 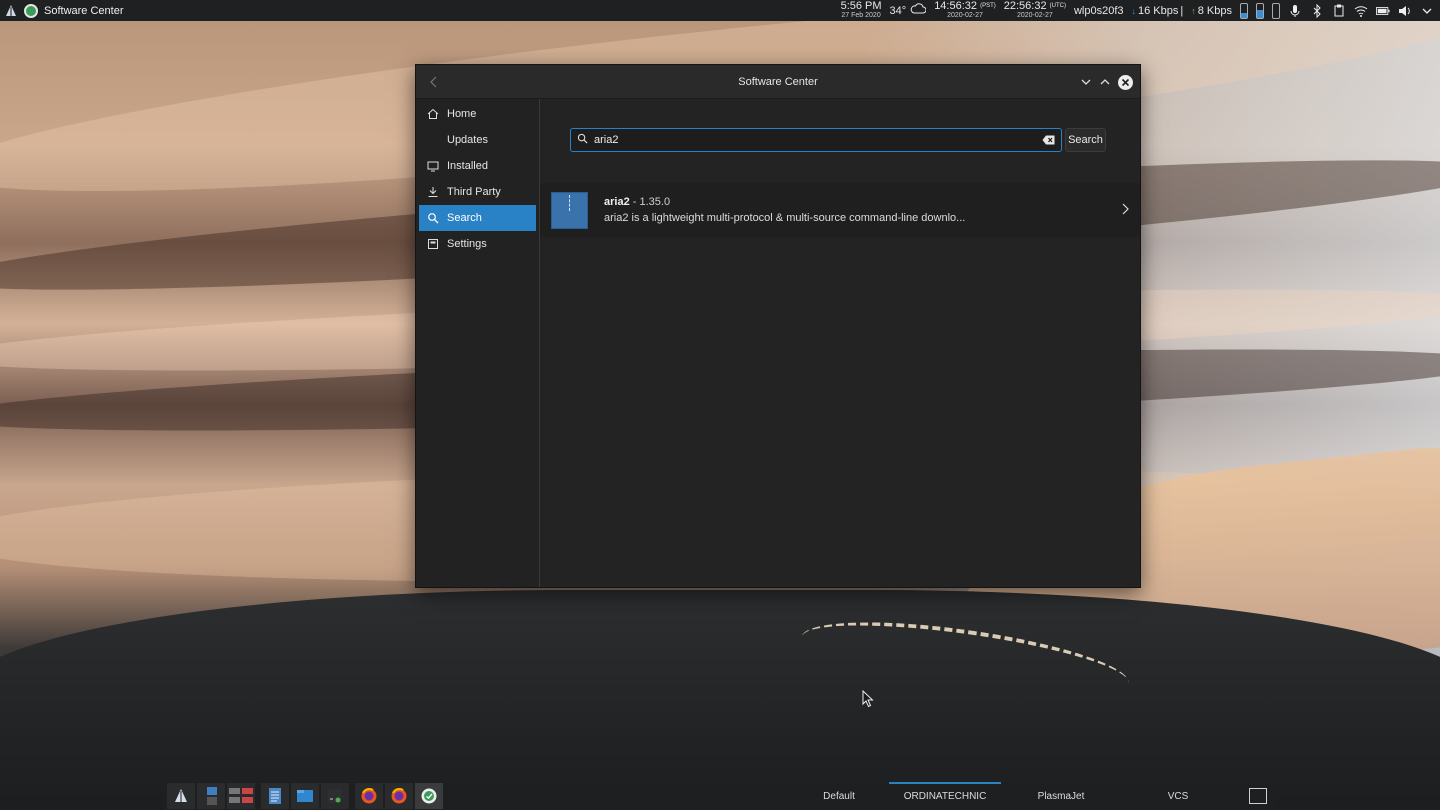 What do you see at coordinates (908, 10) in the screenshot?
I see `weather-widget: 34°` at bounding box center [908, 10].